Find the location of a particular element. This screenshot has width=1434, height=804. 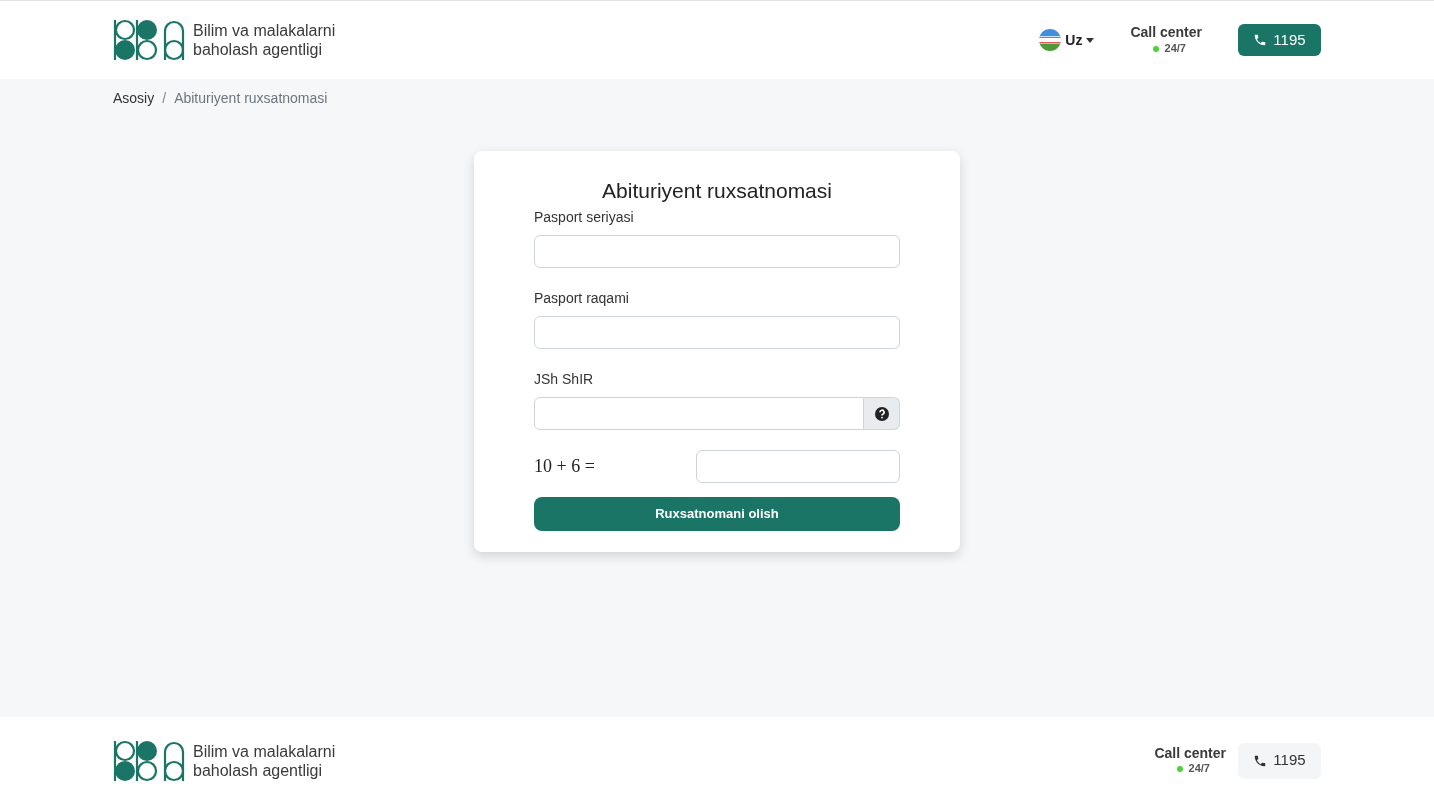

language-selector: Uz is located at coordinates (1067, 40).